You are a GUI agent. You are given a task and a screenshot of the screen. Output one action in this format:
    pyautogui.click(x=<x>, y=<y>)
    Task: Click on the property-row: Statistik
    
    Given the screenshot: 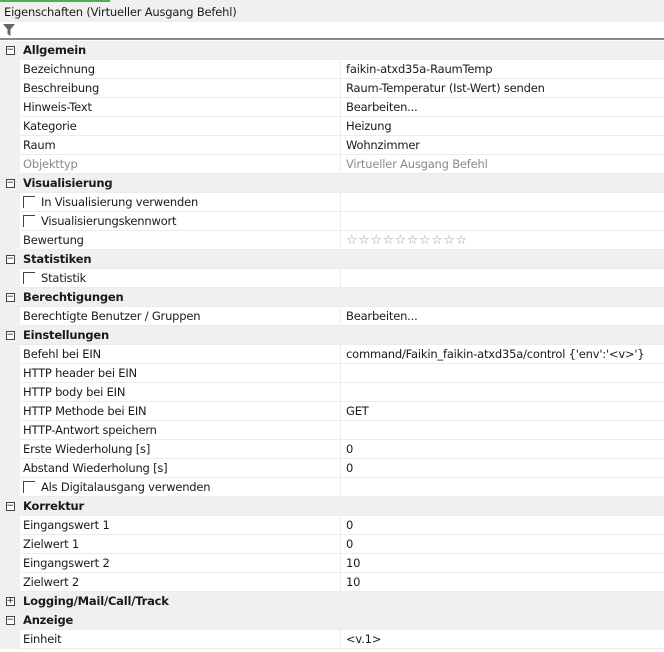 What is the action you would take?
    pyautogui.click(x=332, y=278)
    